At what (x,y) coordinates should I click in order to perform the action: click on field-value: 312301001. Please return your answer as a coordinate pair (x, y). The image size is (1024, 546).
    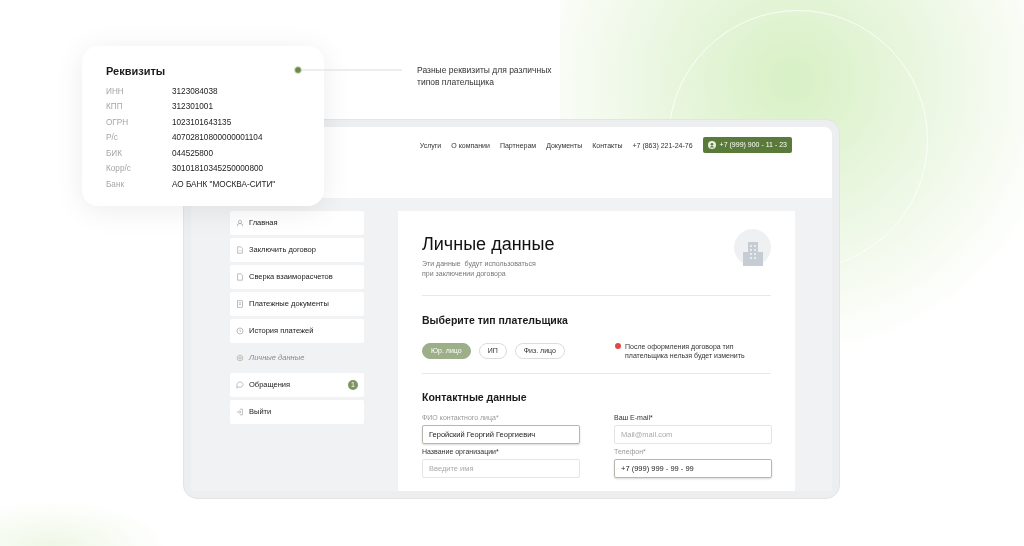
    Looking at the image, I should click on (193, 107).